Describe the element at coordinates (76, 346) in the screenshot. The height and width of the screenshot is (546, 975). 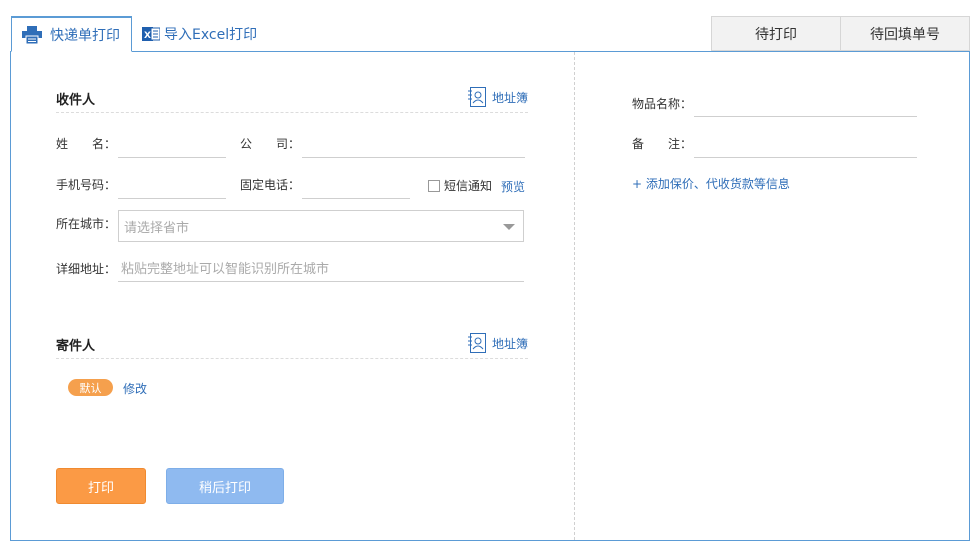
I see `sender-title: 寄件人` at that location.